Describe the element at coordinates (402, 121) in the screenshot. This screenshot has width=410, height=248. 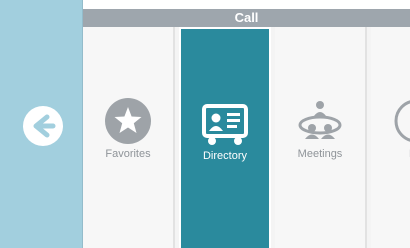
I see `recent-icon` at that location.